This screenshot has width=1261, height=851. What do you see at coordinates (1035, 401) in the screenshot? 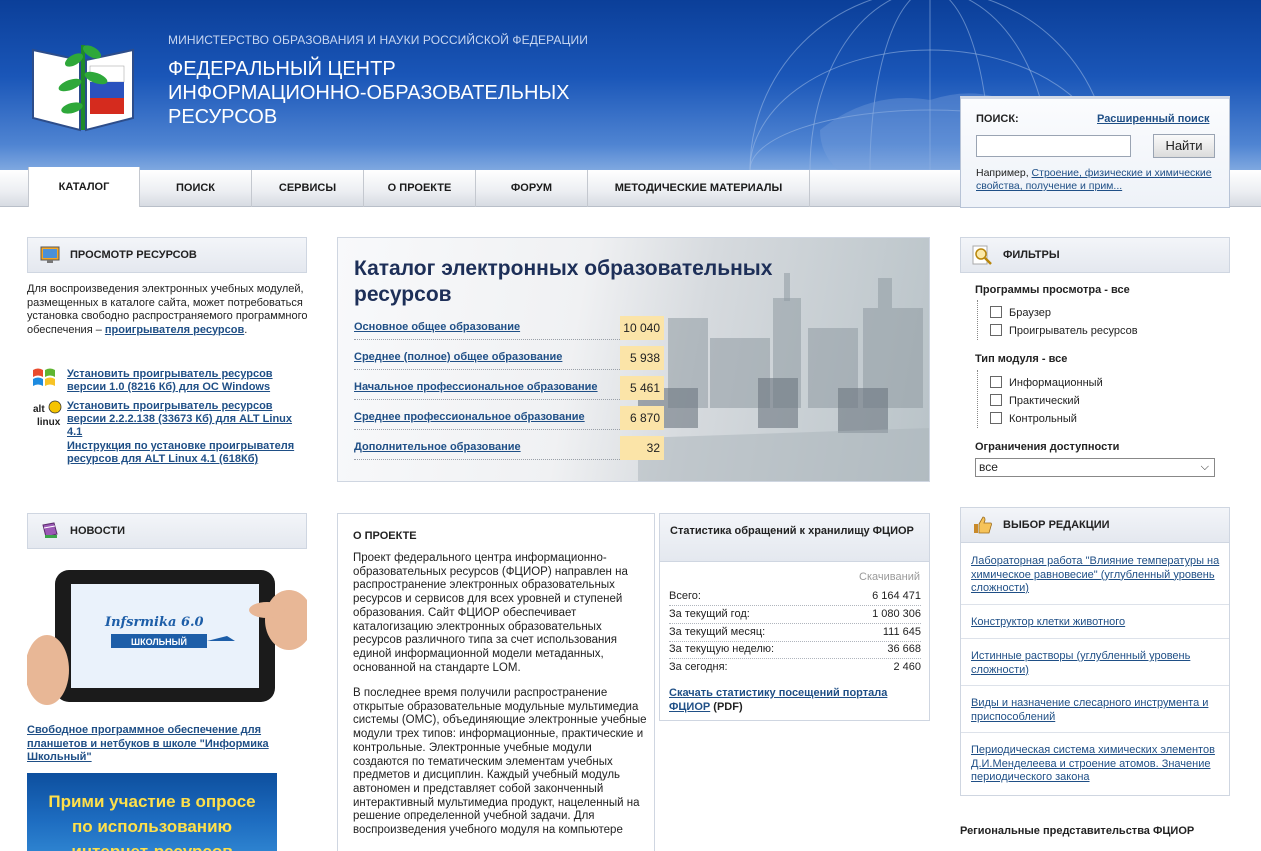
I see `filter-option: Практический` at bounding box center [1035, 401].